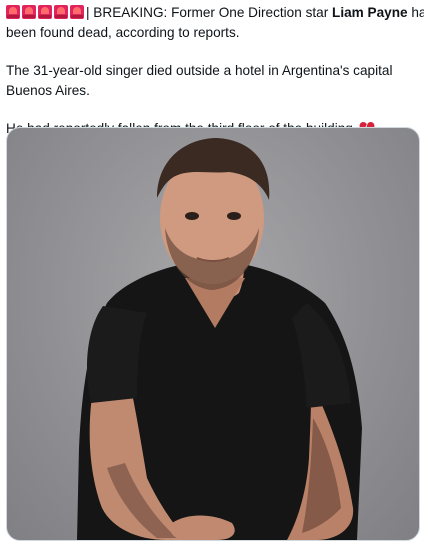 This screenshot has width=424, height=551. I want to click on breaking-prefix: | BREAKING: Former One Direction star, so click(209, 12).